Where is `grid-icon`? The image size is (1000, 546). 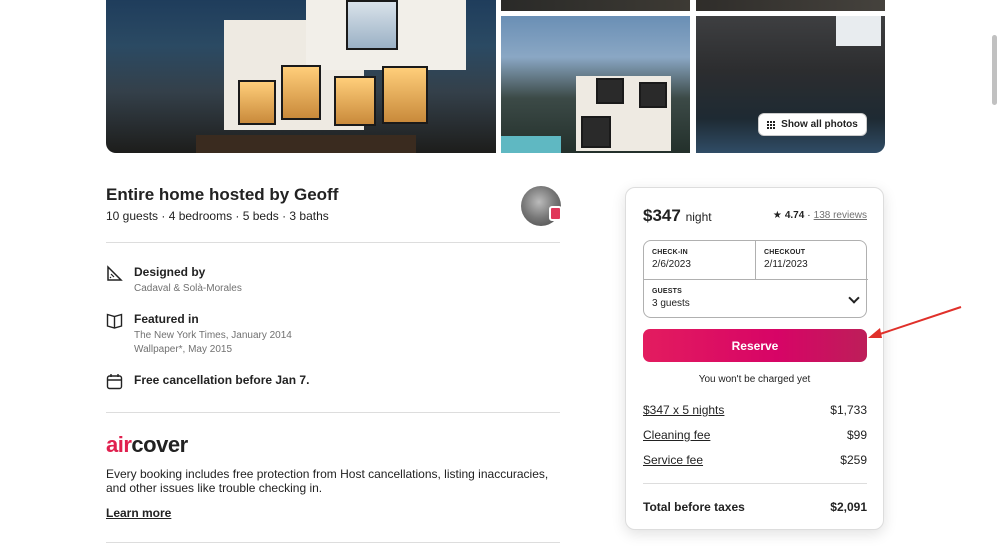
grid-icon is located at coordinates (771, 124).